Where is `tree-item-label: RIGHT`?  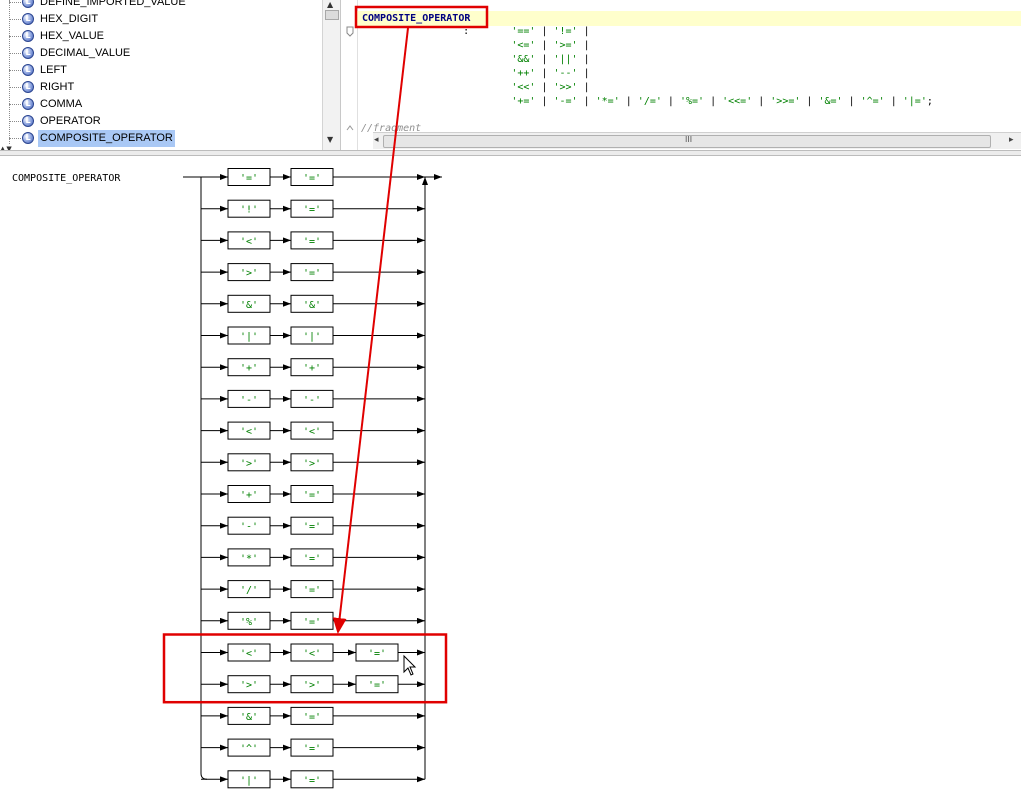 tree-item-label: RIGHT is located at coordinates (57, 87).